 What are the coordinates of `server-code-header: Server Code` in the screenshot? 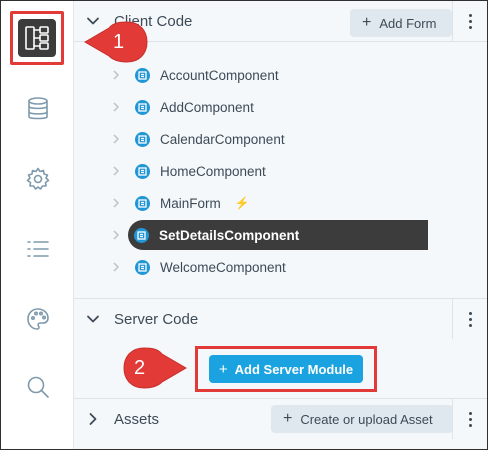 It's located at (280, 319).